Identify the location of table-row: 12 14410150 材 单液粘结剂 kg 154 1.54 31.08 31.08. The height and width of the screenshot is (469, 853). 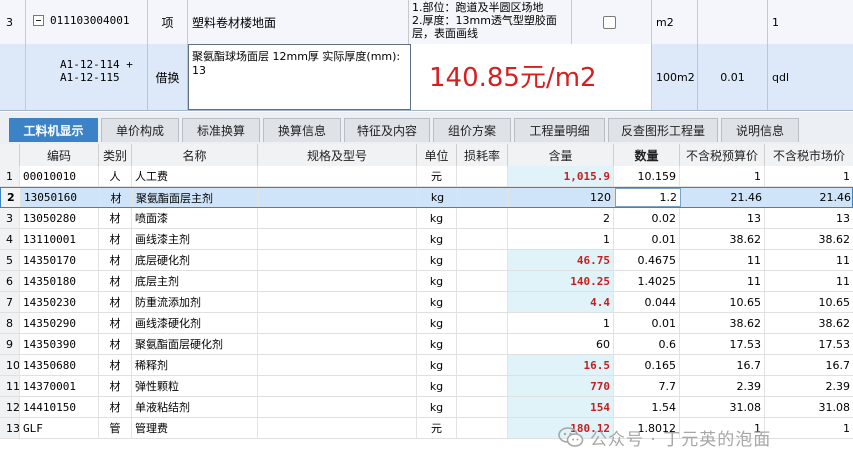
(426, 407).